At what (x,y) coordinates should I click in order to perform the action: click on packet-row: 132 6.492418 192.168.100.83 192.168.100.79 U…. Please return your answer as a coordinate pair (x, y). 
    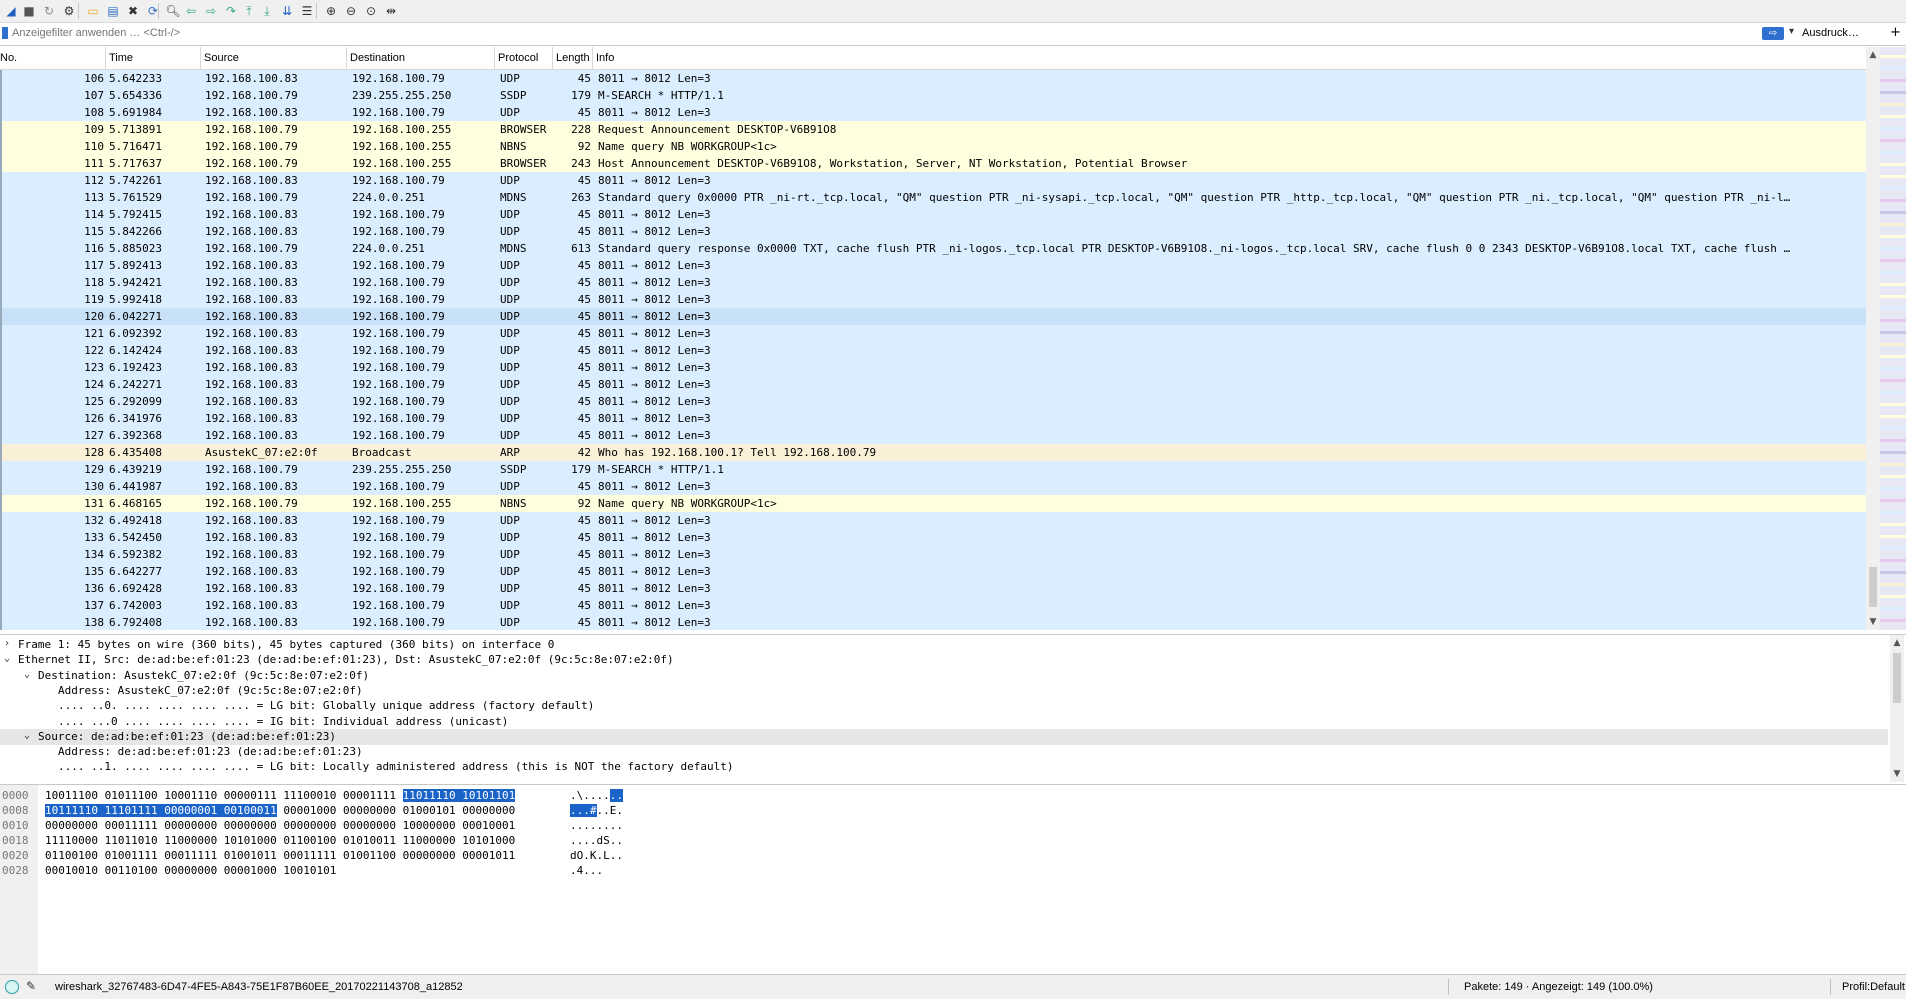
    Looking at the image, I should click on (933, 520).